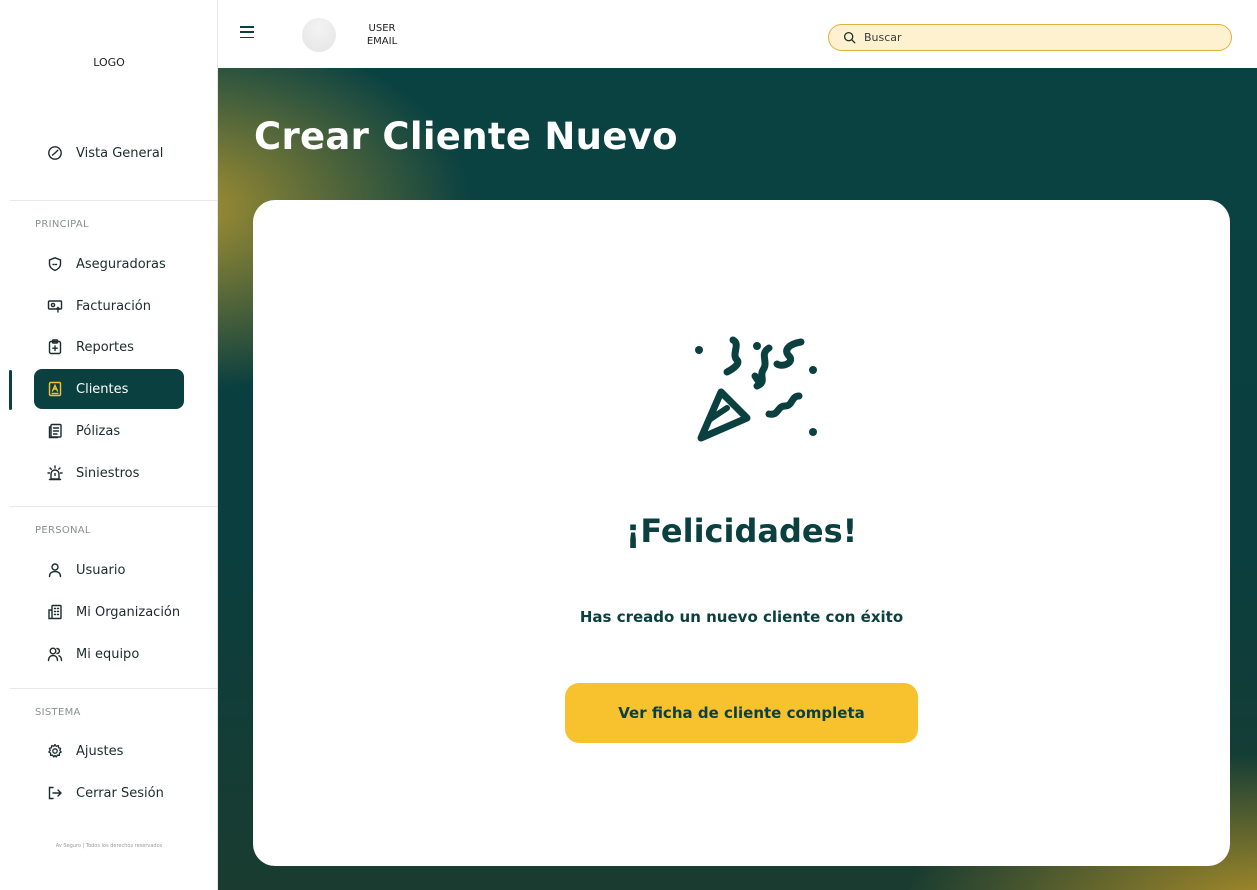 This screenshot has width=1257, height=890. What do you see at coordinates (55, 473) in the screenshot?
I see `siren-icon` at bounding box center [55, 473].